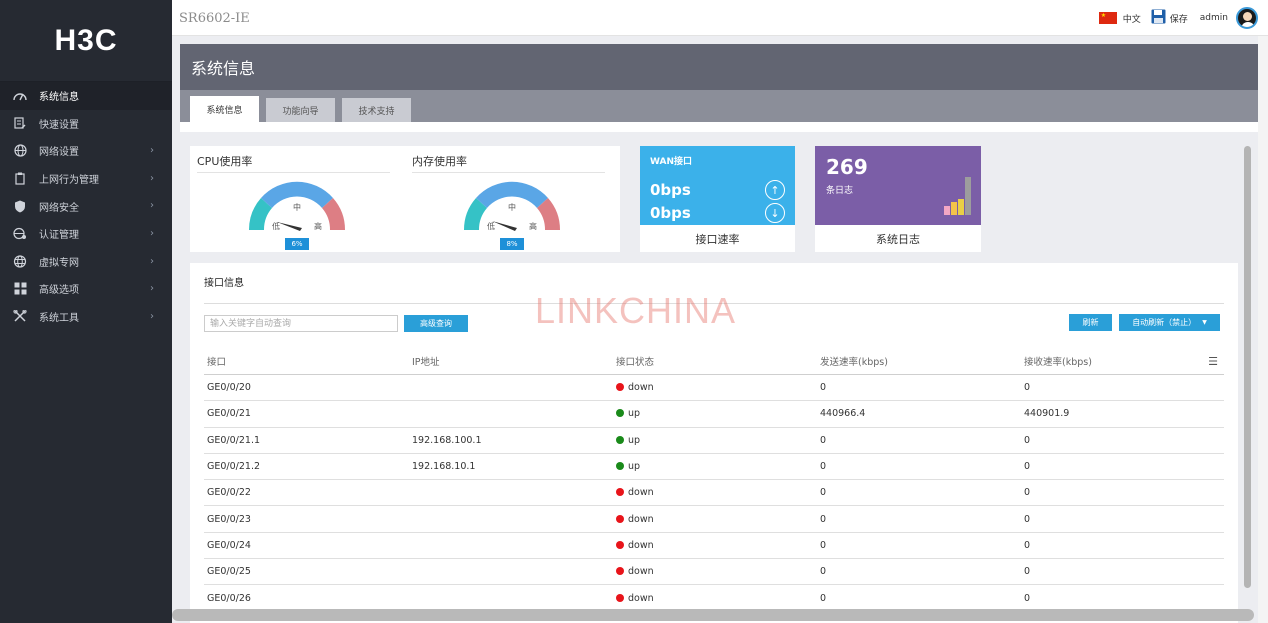 This screenshot has width=1268, height=623. Describe the element at coordinates (508, 172) in the screenshot. I see `divider` at that location.